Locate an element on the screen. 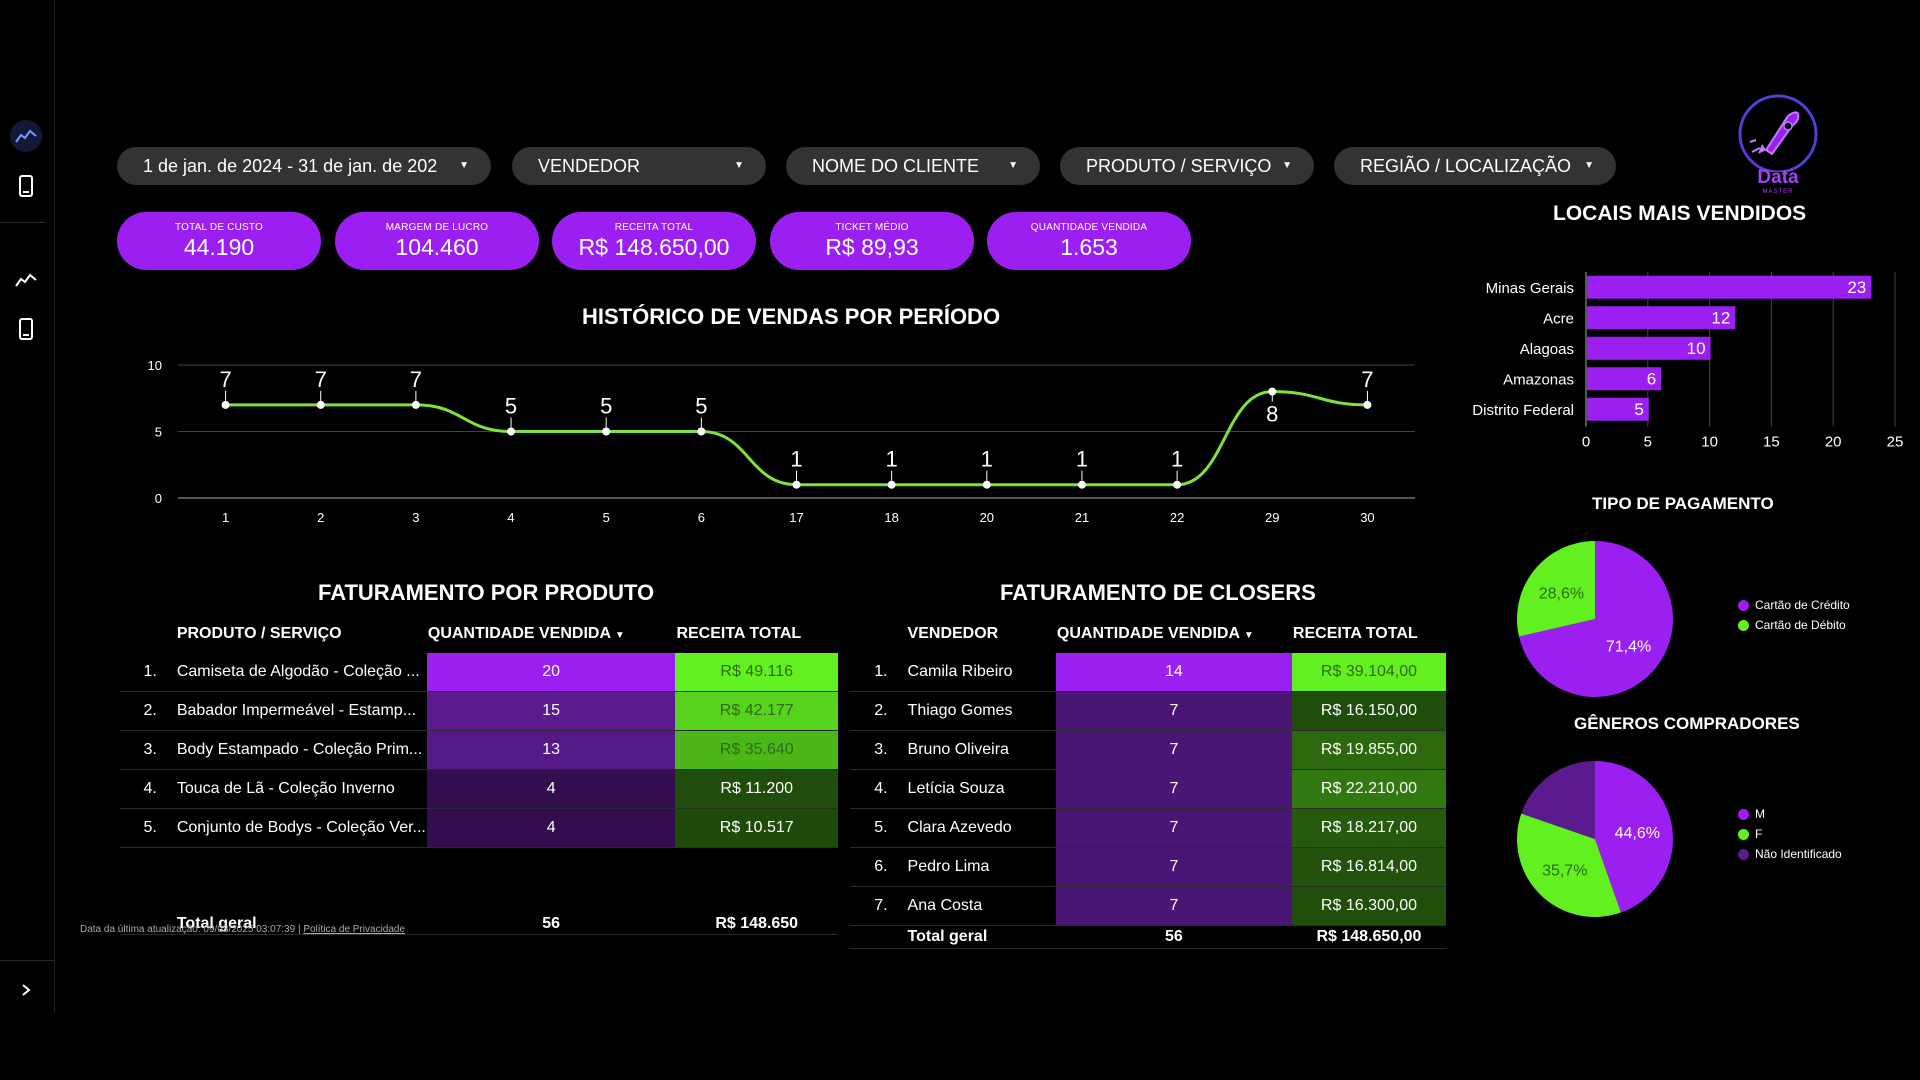 Image resolution: width=1920 pixels, height=1080 pixels. chevron-right-icon is located at coordinates (26, 990).